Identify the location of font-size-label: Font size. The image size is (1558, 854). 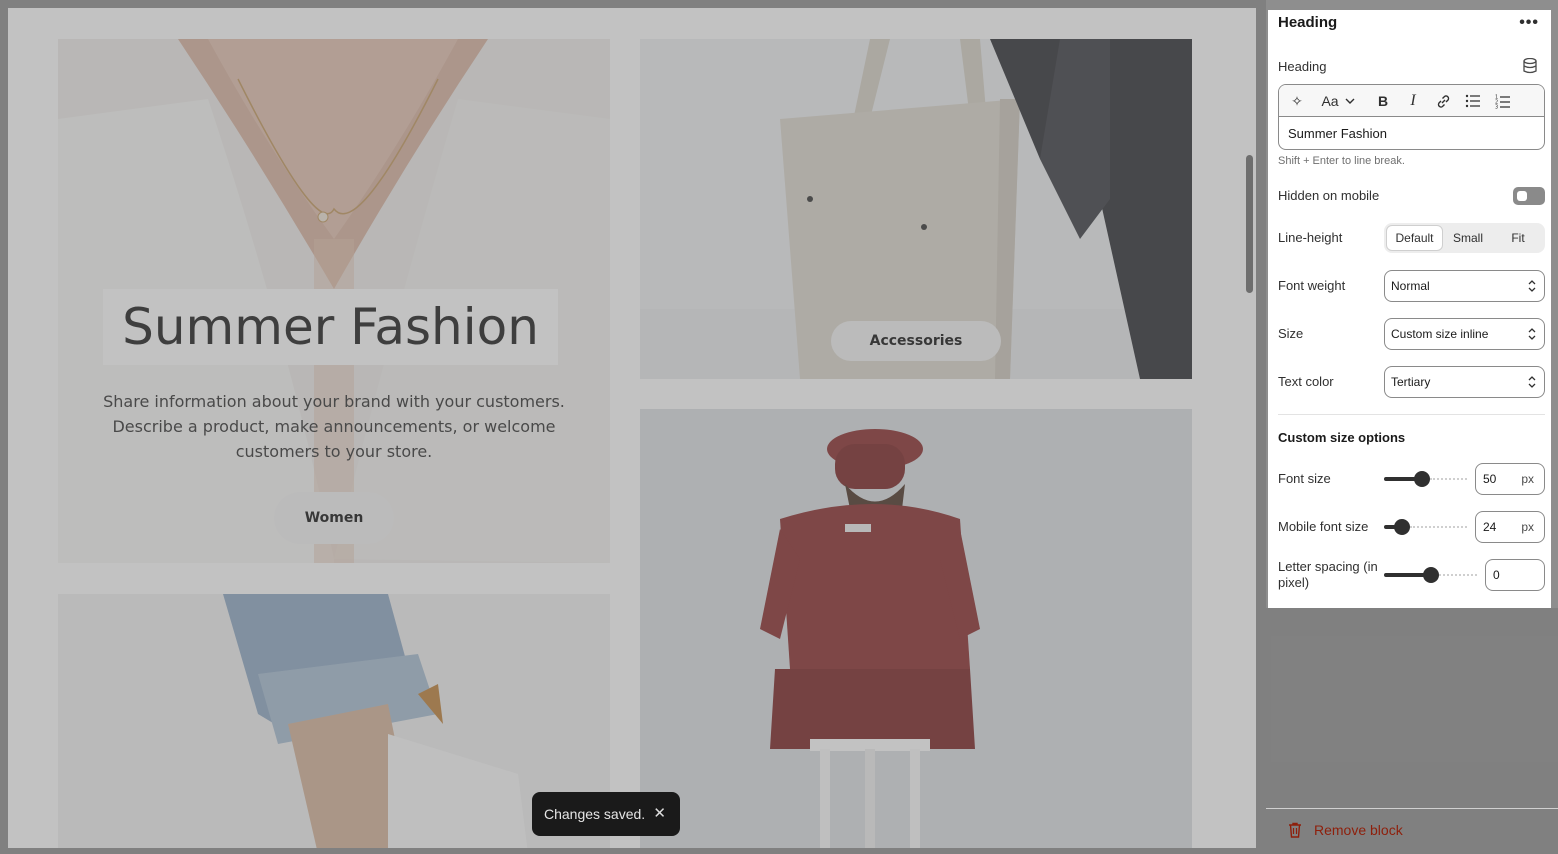
(1304, 478).